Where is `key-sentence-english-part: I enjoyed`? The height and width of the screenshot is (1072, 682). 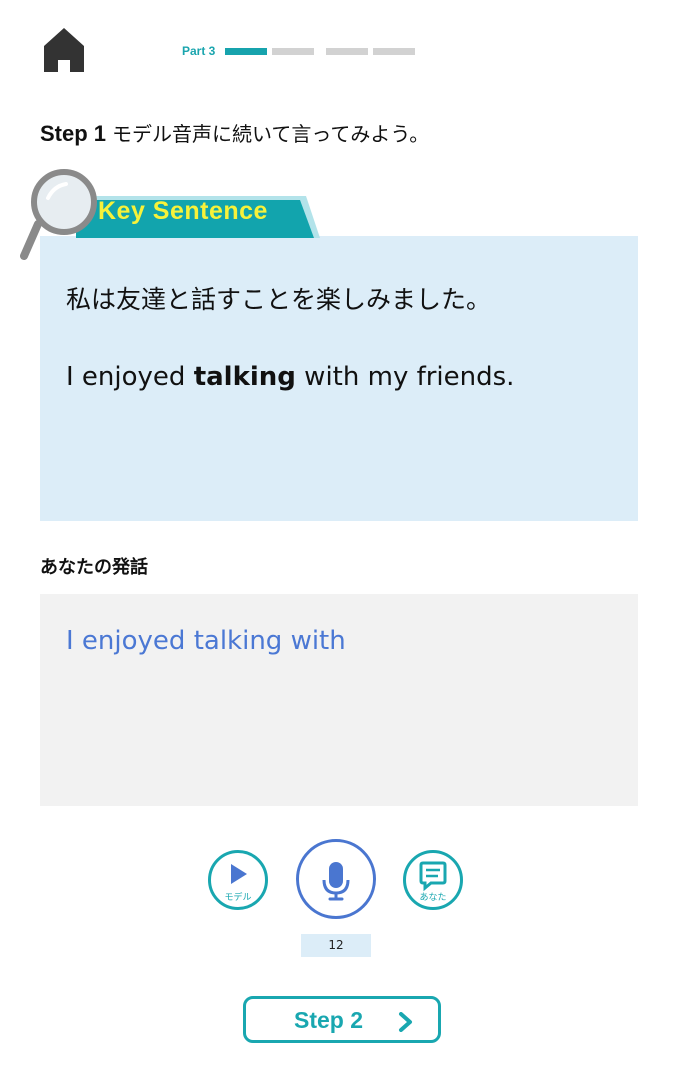 key-sentence-english-part: I enjoyed is located at coordinates (130, 377).